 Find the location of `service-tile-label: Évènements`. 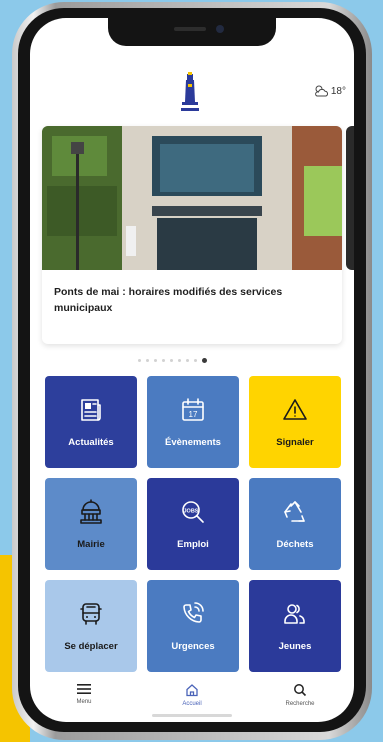

service-tile-label: Évènements is located at coordinates (193, 442).